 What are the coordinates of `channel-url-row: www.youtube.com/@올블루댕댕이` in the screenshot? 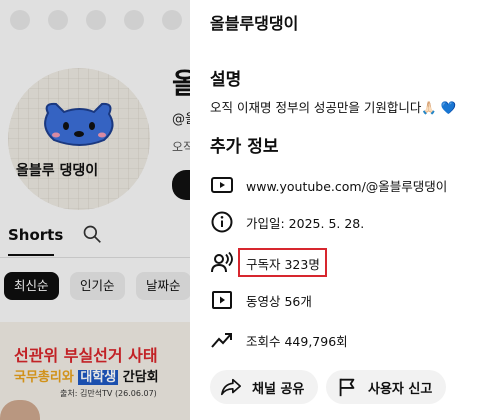 It's located at (345, 185).